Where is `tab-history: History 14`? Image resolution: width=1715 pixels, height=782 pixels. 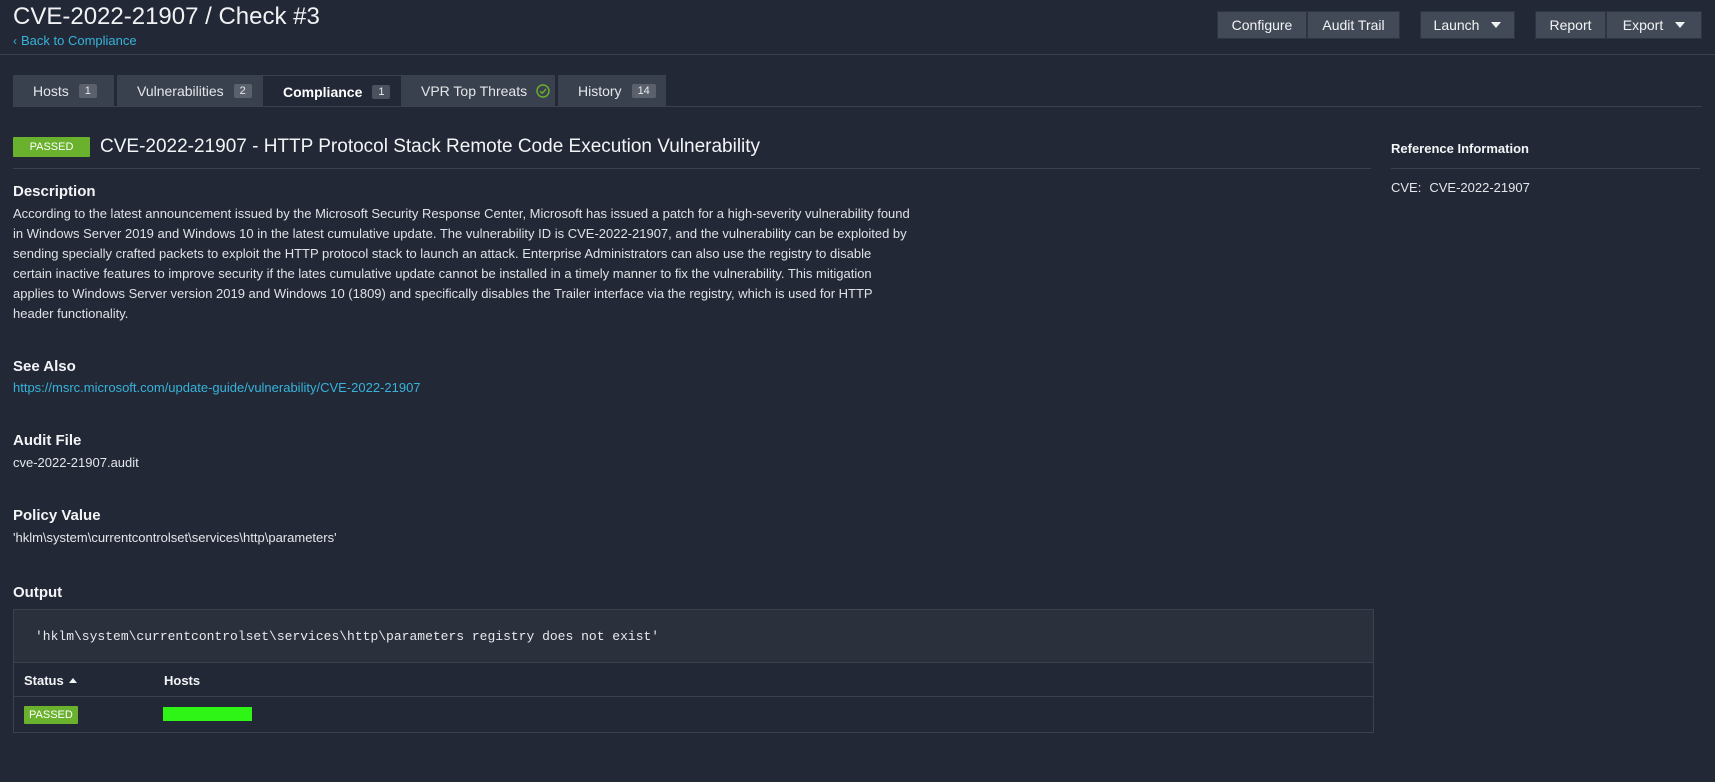 tab-history: History 14 is located at coordinates (612, 91).